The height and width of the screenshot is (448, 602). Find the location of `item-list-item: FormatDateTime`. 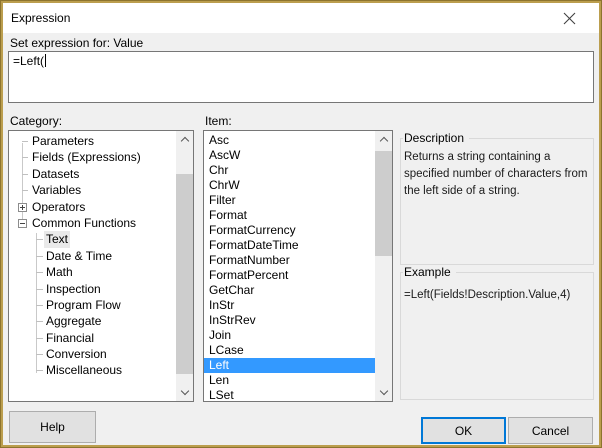

item-list-item: FormatDateTime is located at coordinates (289, 245).